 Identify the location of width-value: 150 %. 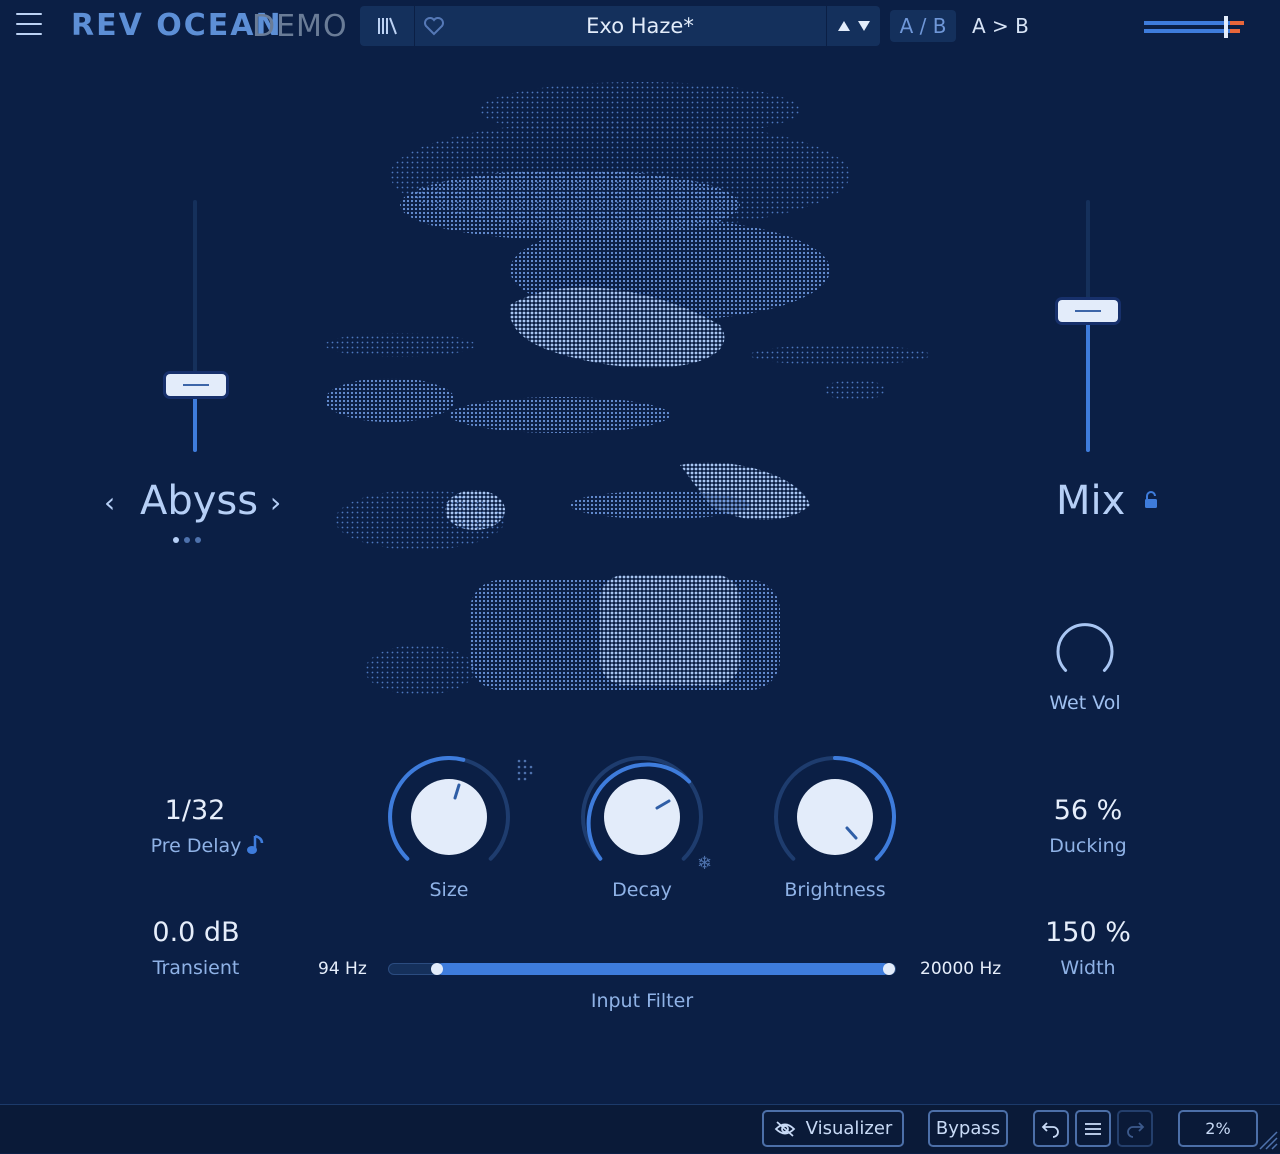
(1088, 932).